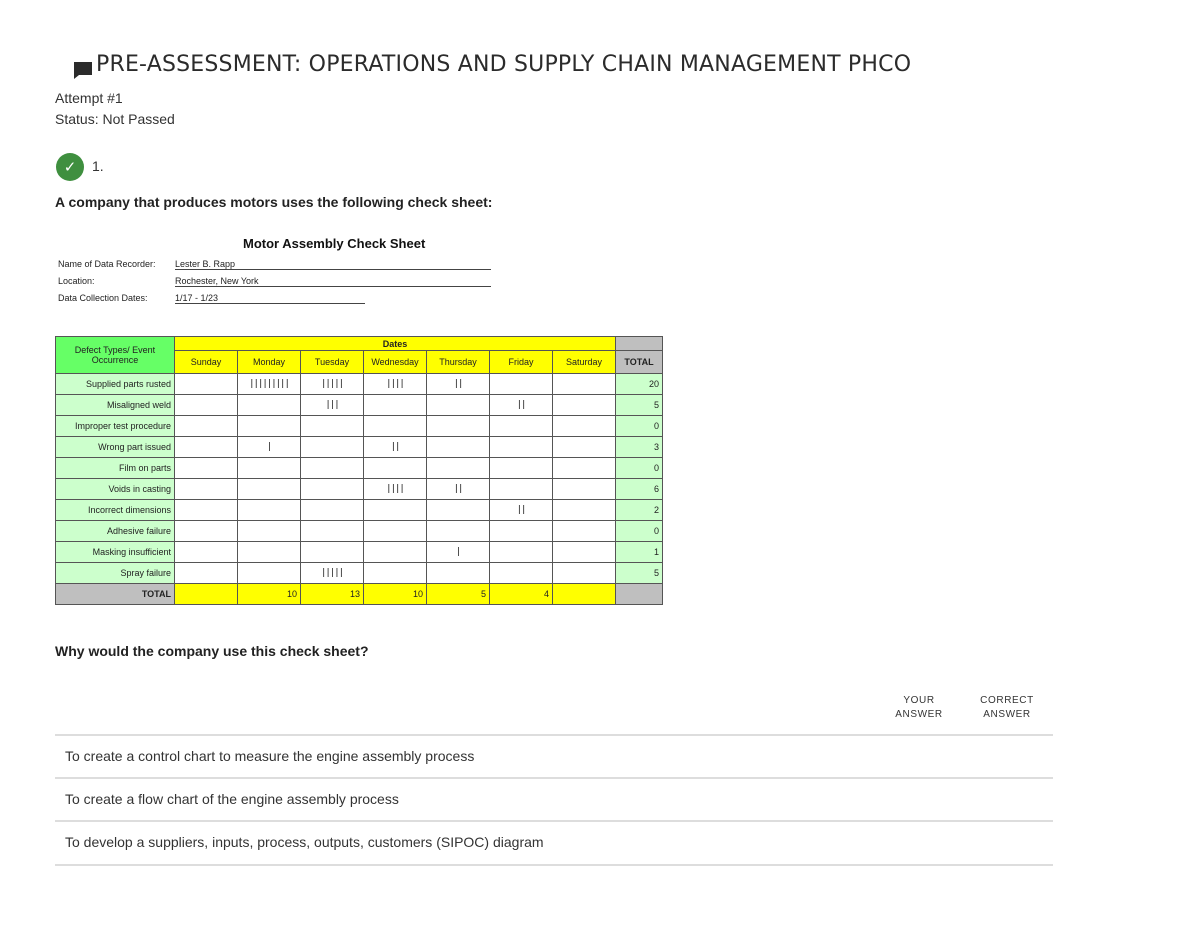  What do you see at coordinates (115, 405) in the screenshot?
I see `defect-type-label: Misaligned weld` at bounding box center [115, 405].